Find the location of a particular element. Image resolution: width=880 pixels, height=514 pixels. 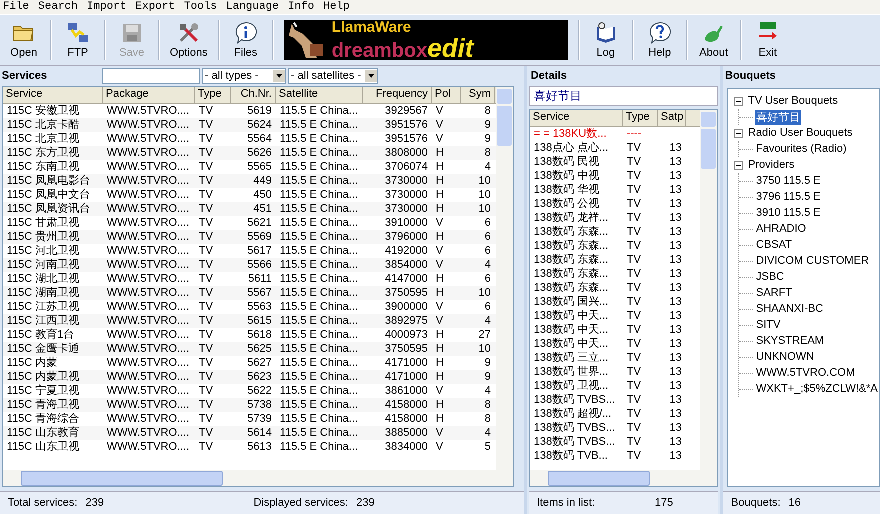

satellite-dropdown: - all satellites - is located at coordinates (333, 76).